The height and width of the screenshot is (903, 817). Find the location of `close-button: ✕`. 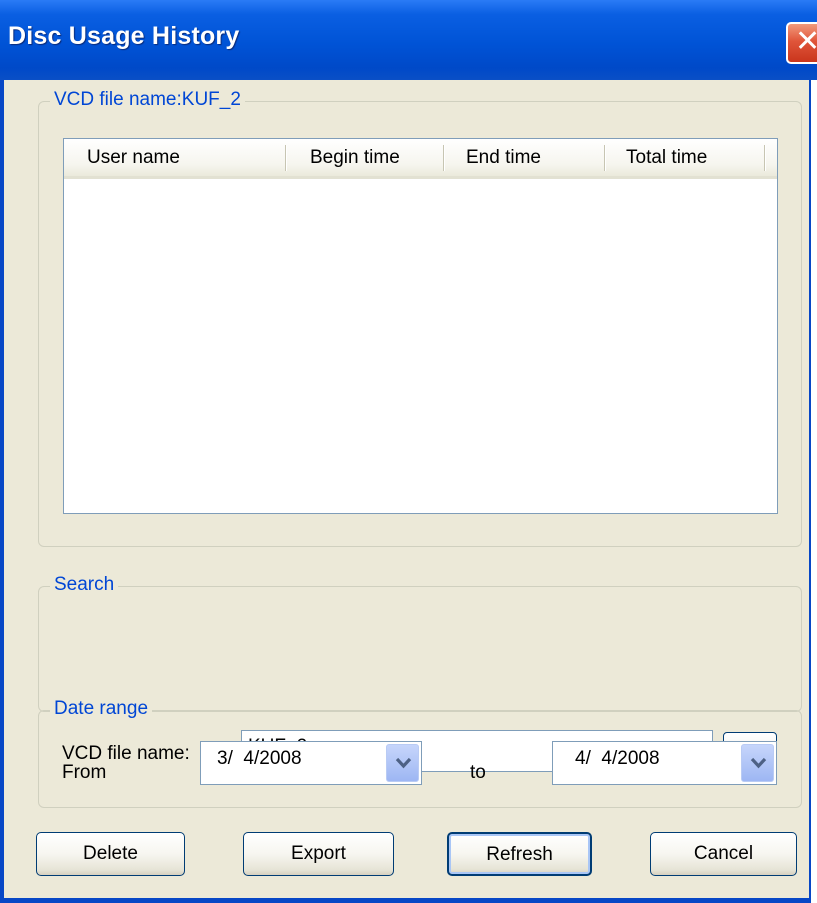

close-button: ✕ is located at coordinates (801, 43).